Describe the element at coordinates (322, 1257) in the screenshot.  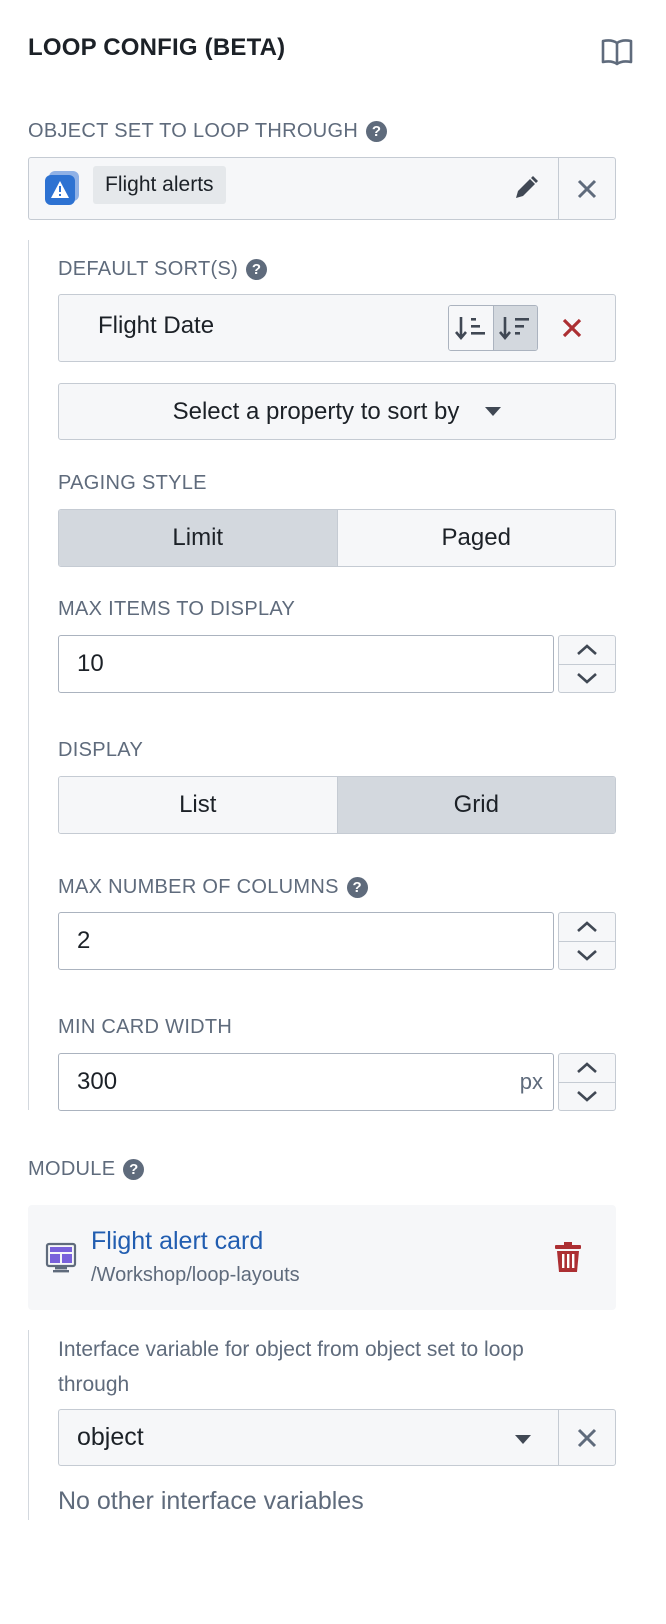
I see `module-card` at that location.